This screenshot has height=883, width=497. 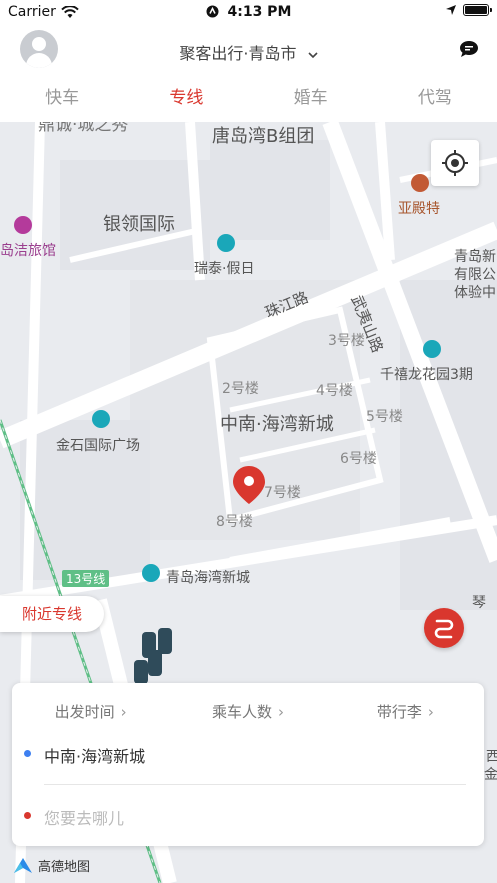 I want to click on divider, so click(x=255, y=784).